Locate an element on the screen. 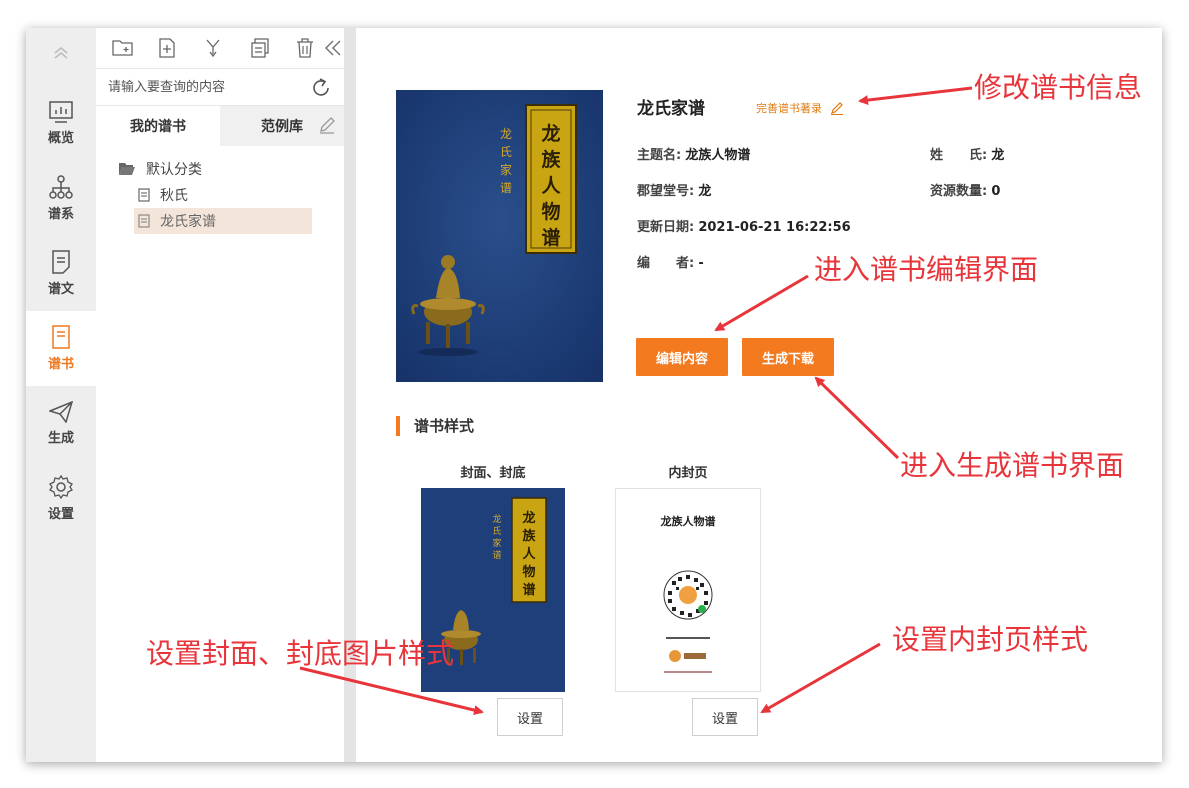 The image size is (1189, 788). tree-tabs: 我的谱书 范例库 is located at coordinates (220, 126).